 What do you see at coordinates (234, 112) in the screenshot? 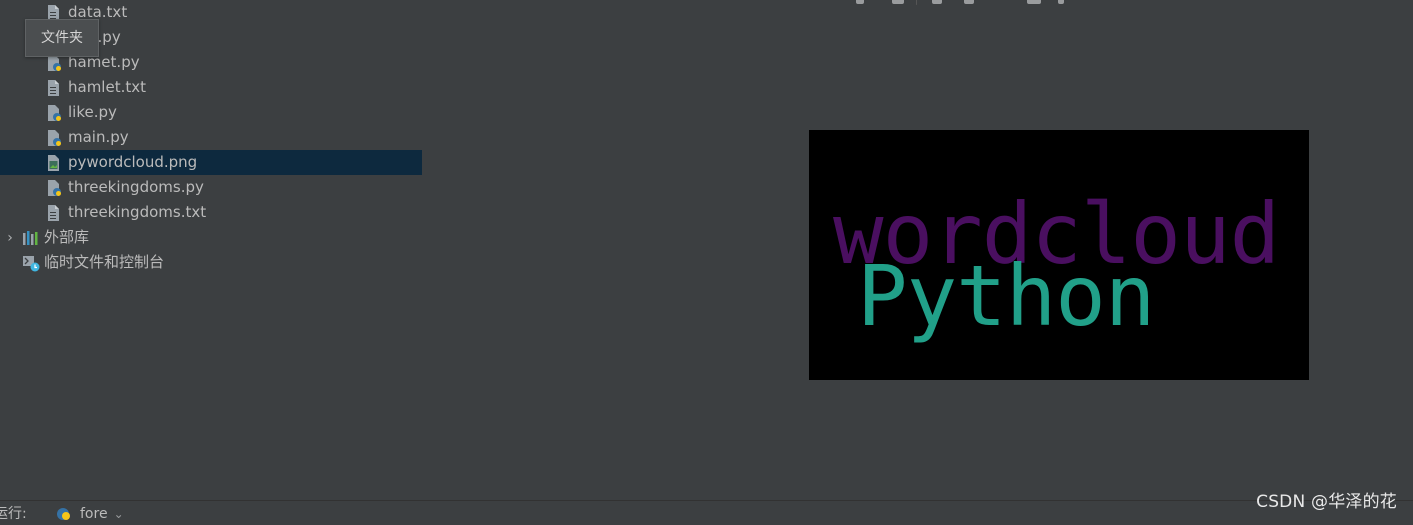
I see `tree-item-like-py: like.py` at bounding box center [234, 112].